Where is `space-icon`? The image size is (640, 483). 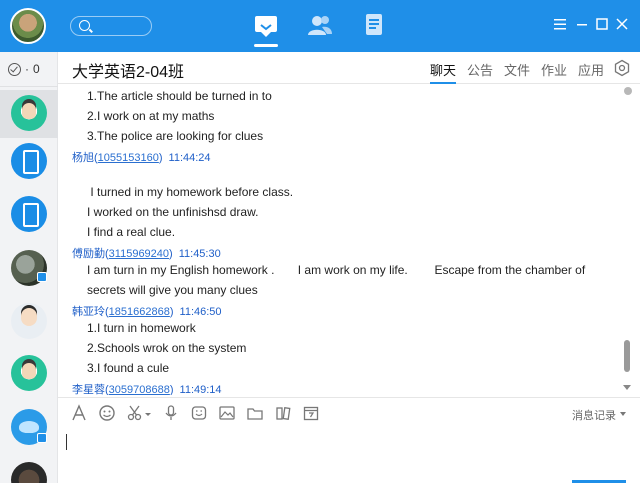
space-icon is located at coordinates (374, 24).